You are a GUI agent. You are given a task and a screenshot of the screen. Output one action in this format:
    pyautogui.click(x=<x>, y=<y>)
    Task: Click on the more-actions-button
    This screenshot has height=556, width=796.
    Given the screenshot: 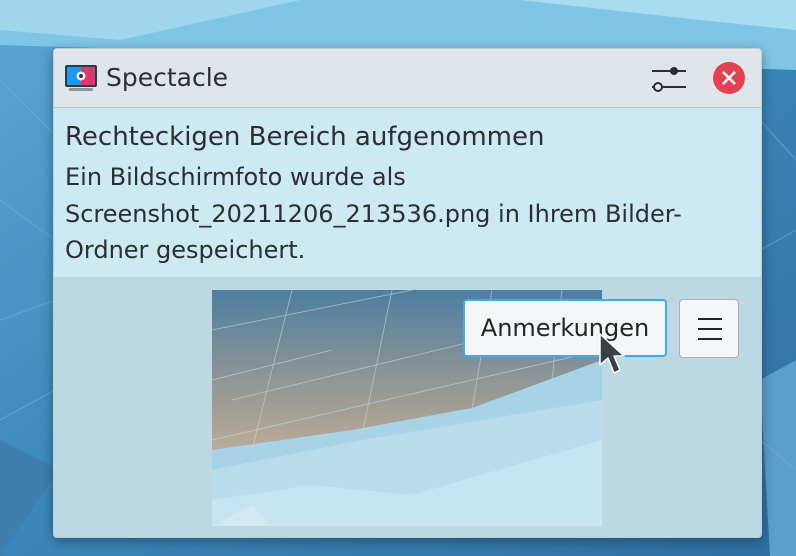 What is the action you would take?
    pyautogui.click(x=709, y=328)
    